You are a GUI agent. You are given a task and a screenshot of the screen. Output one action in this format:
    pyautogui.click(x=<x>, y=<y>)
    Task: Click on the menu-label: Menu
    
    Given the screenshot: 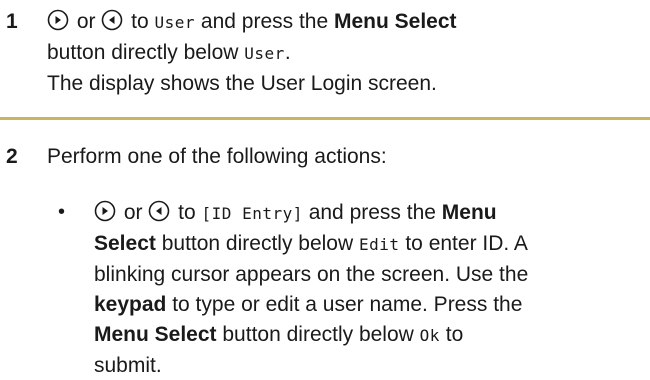 What is the action you would take?
    pyautogui.click(x=469, y=212)
    